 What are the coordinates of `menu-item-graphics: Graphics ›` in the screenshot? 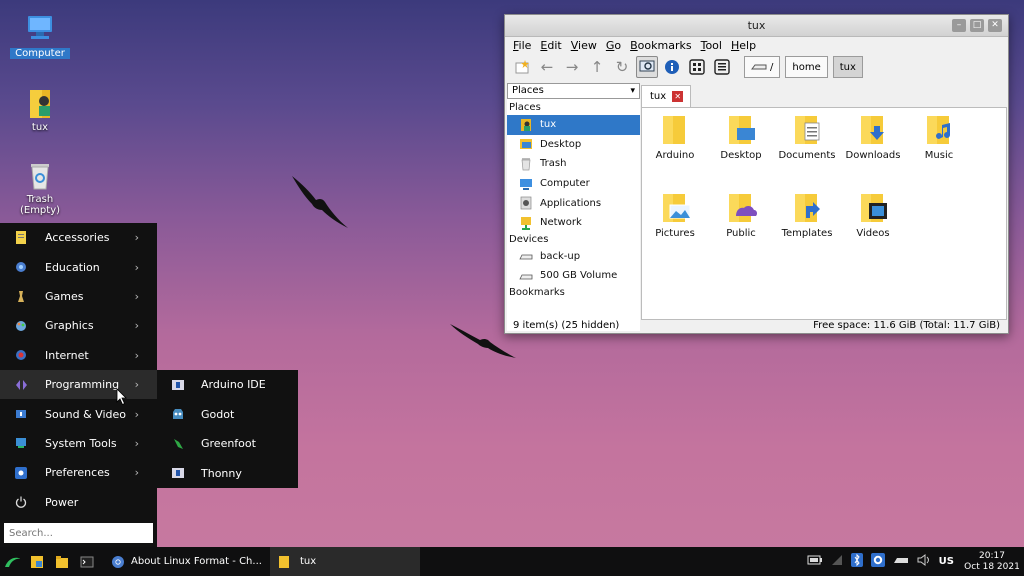 It's located at (78, 325).